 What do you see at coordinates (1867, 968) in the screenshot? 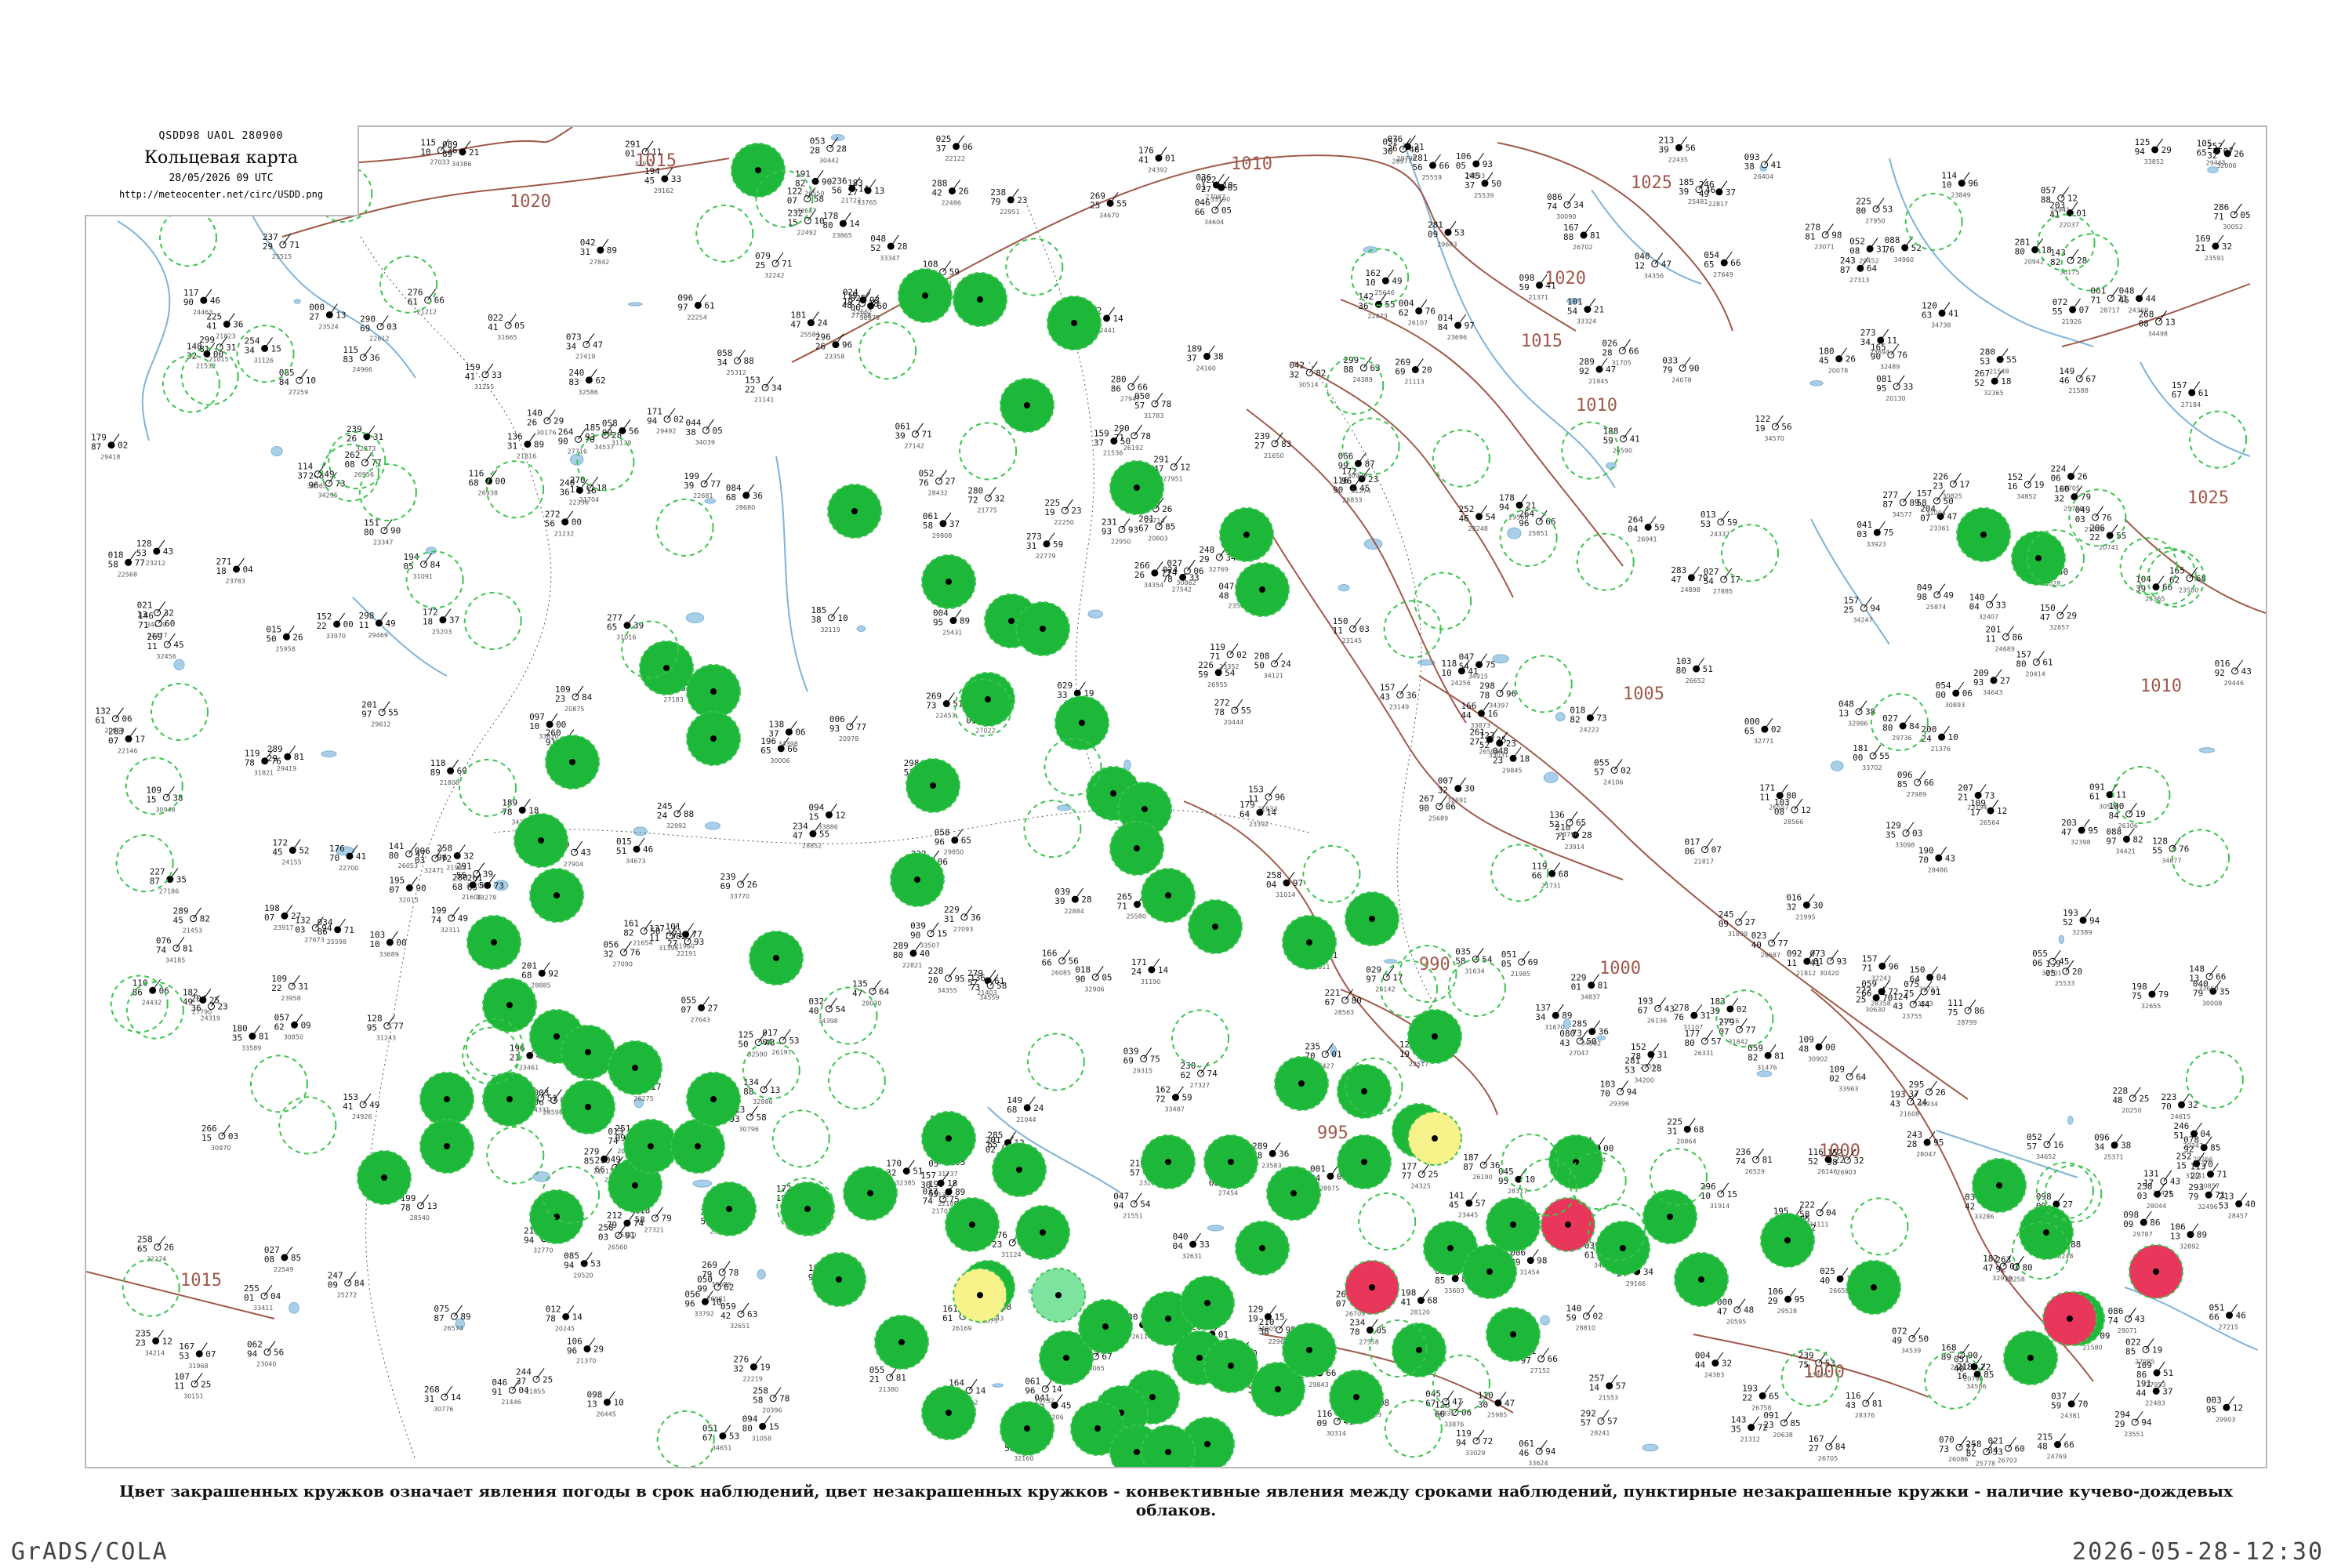
I see `station-value: 71` at bounding box center [1867, 968].